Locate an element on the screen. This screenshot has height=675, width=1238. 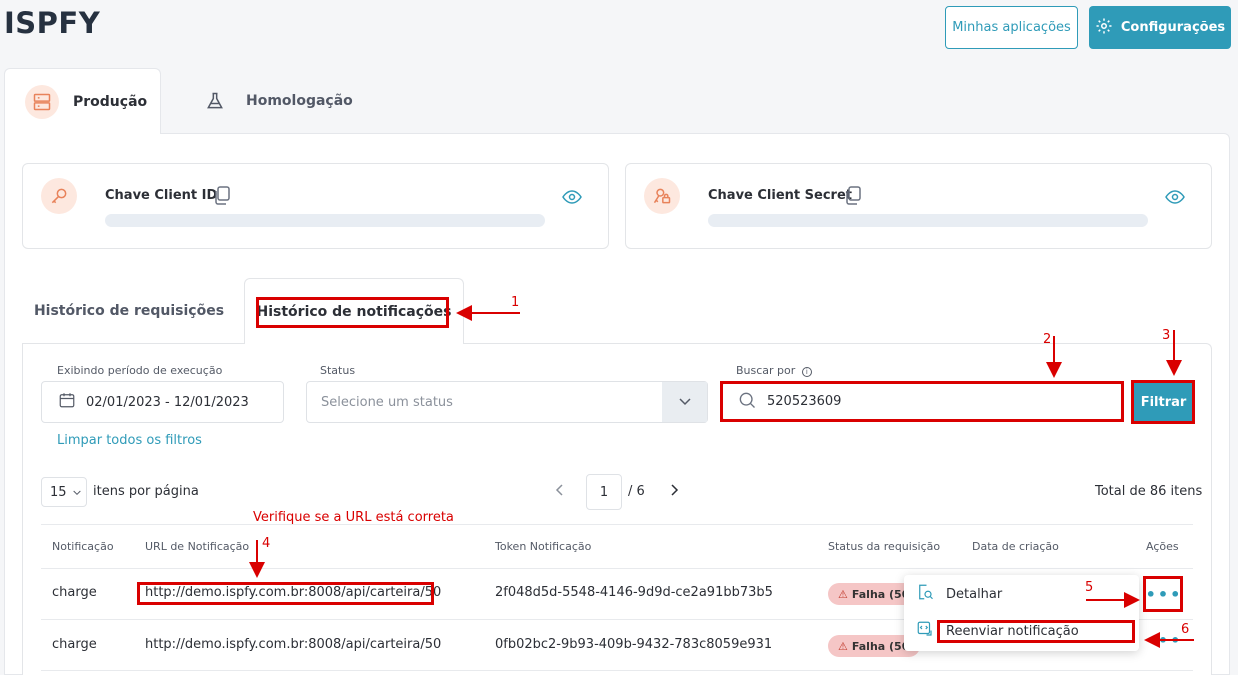
tab-production-label: Produção is located at coordinates (110, 101).